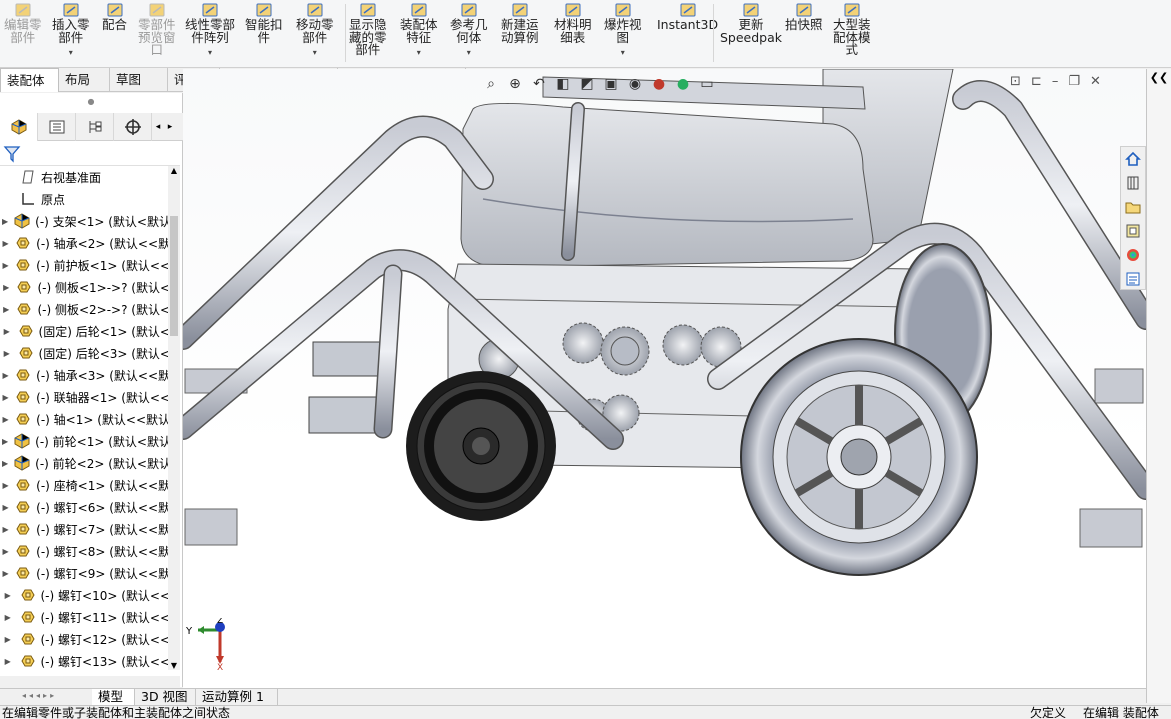 Image resolution: width=1171 pixels, height=719 pixels. Describe the element at coordinates (368, 34) in the screenshot. I see `ribbon-show-hidden-button: 显示隐 藏的零 部件` at that location.